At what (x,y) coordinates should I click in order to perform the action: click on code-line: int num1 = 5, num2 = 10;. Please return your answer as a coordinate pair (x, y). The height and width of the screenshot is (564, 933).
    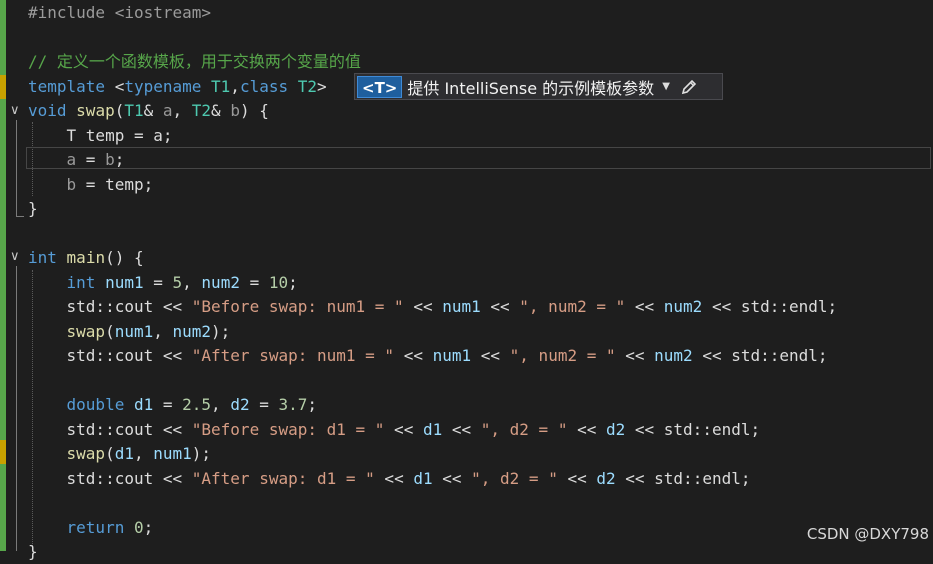
    Looking at the image, I should click on (480, 283).